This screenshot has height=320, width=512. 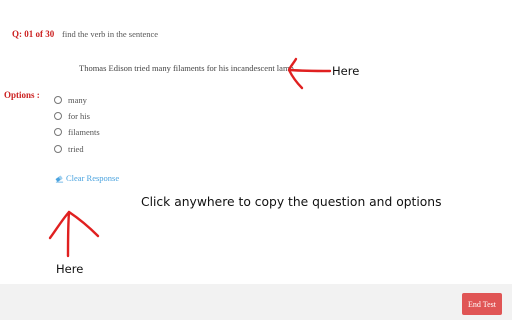 I want to click on option-label: for his, so click(x=79, y=116).